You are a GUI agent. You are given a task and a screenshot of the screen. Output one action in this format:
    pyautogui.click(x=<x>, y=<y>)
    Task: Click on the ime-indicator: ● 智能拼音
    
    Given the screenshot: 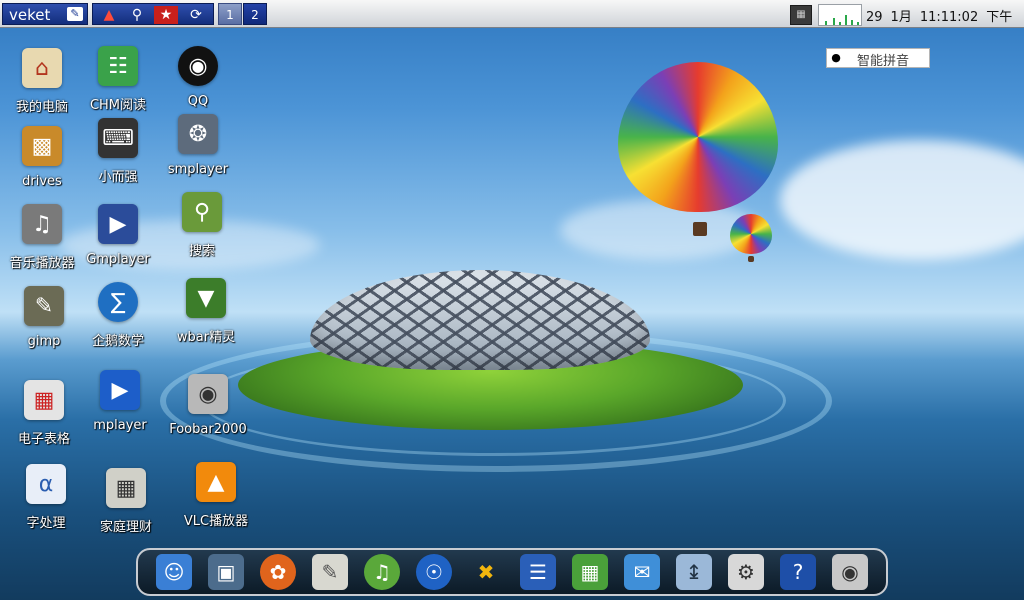 What is the action you would take?
    pyautogui.click(x=878, y=58)
    